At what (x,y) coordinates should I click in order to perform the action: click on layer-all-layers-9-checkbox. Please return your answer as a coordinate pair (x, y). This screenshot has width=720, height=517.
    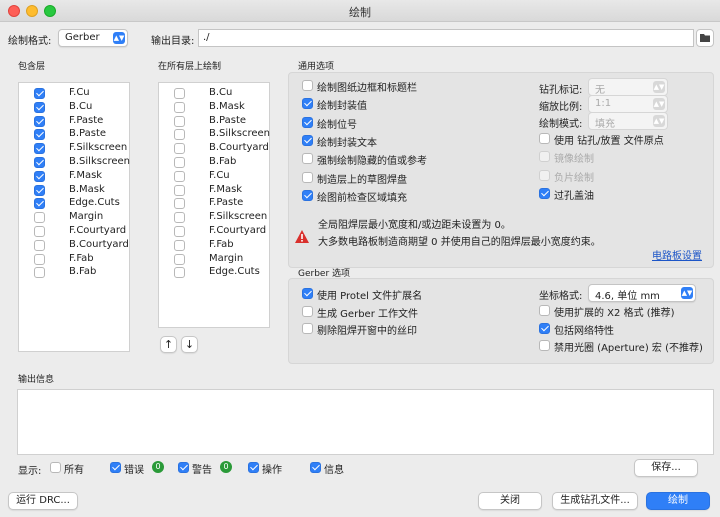
    Looking at the image, I should click on (179, 218).